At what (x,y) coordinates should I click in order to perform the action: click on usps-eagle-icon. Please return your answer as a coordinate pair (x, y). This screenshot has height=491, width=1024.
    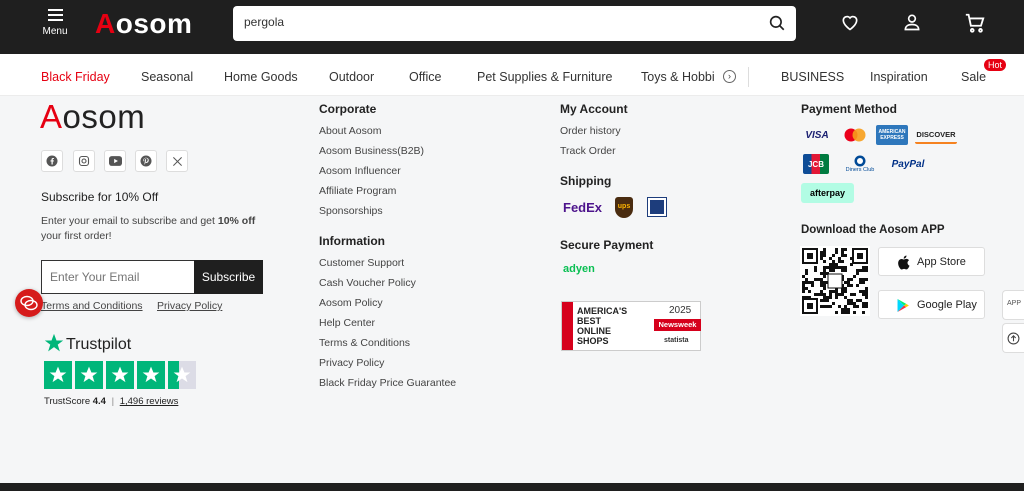
    Looking at the image, I should click on (657, 207).